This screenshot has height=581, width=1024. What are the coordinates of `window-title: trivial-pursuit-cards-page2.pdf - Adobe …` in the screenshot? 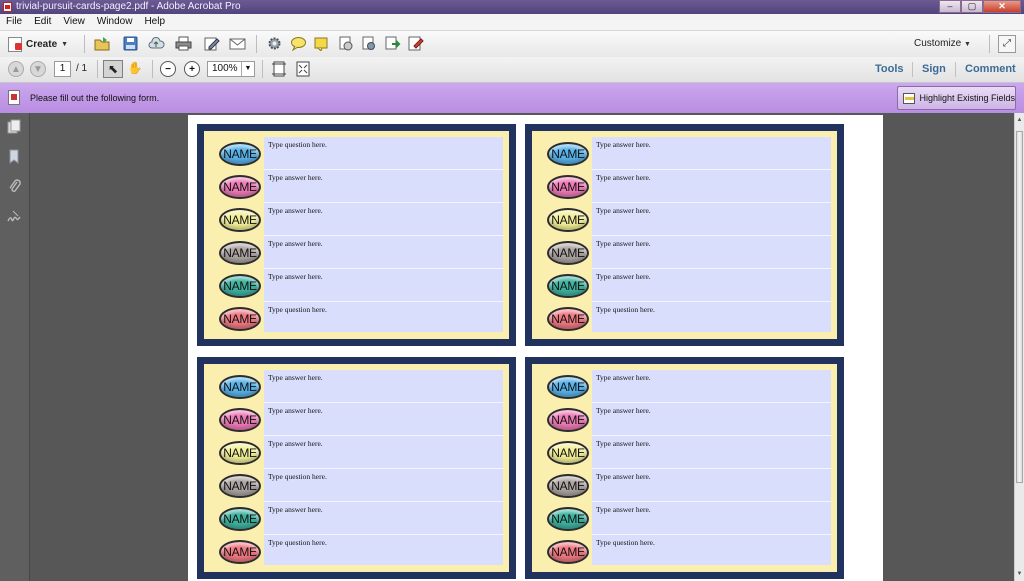 It's located at (128, 6).